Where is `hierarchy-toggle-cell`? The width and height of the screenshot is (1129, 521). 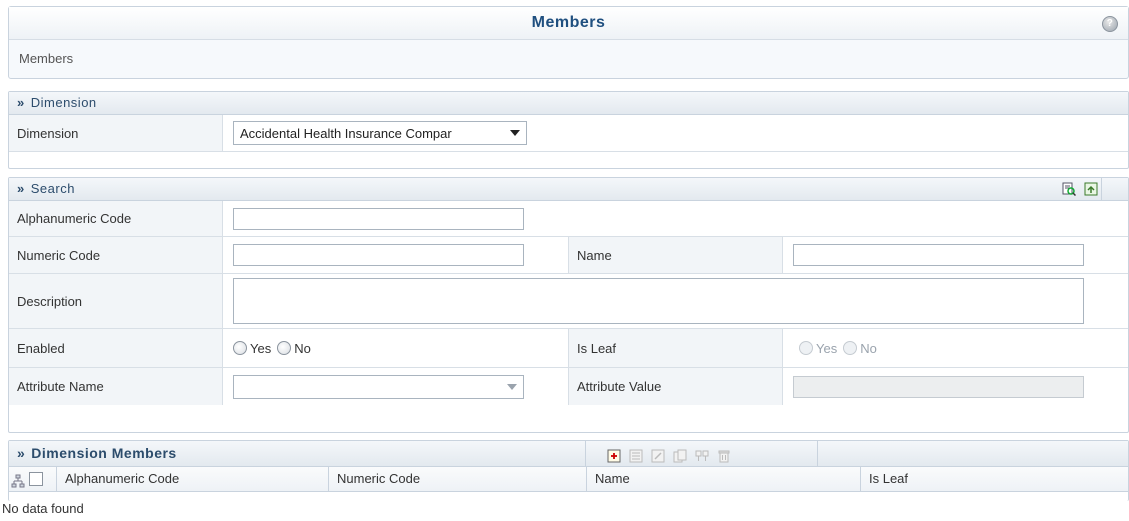
hierarchy-toggle-cell is located at coordinates (33, 479).